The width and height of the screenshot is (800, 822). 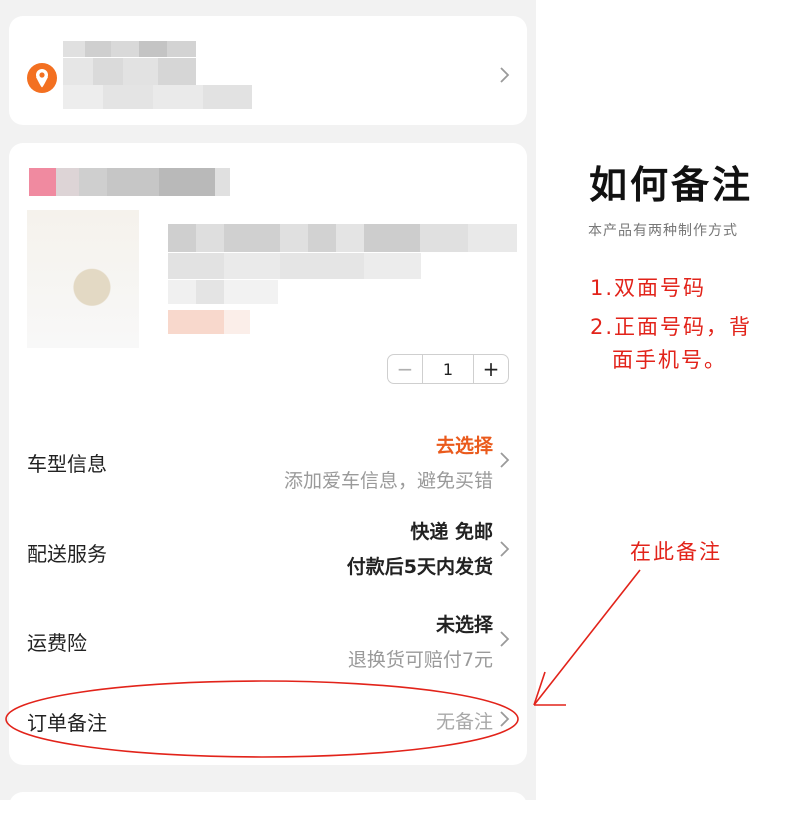 I want to click on annotation-arrow-head-a, so click(x=539, y=688).